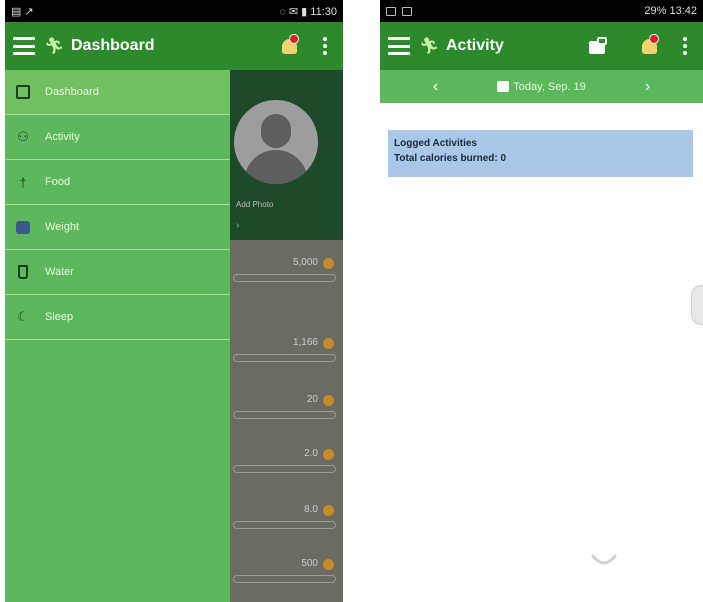  Describe the element at coordinates (23, 316) in the screenshot. I see `sleep-icon: ☾` at that location.